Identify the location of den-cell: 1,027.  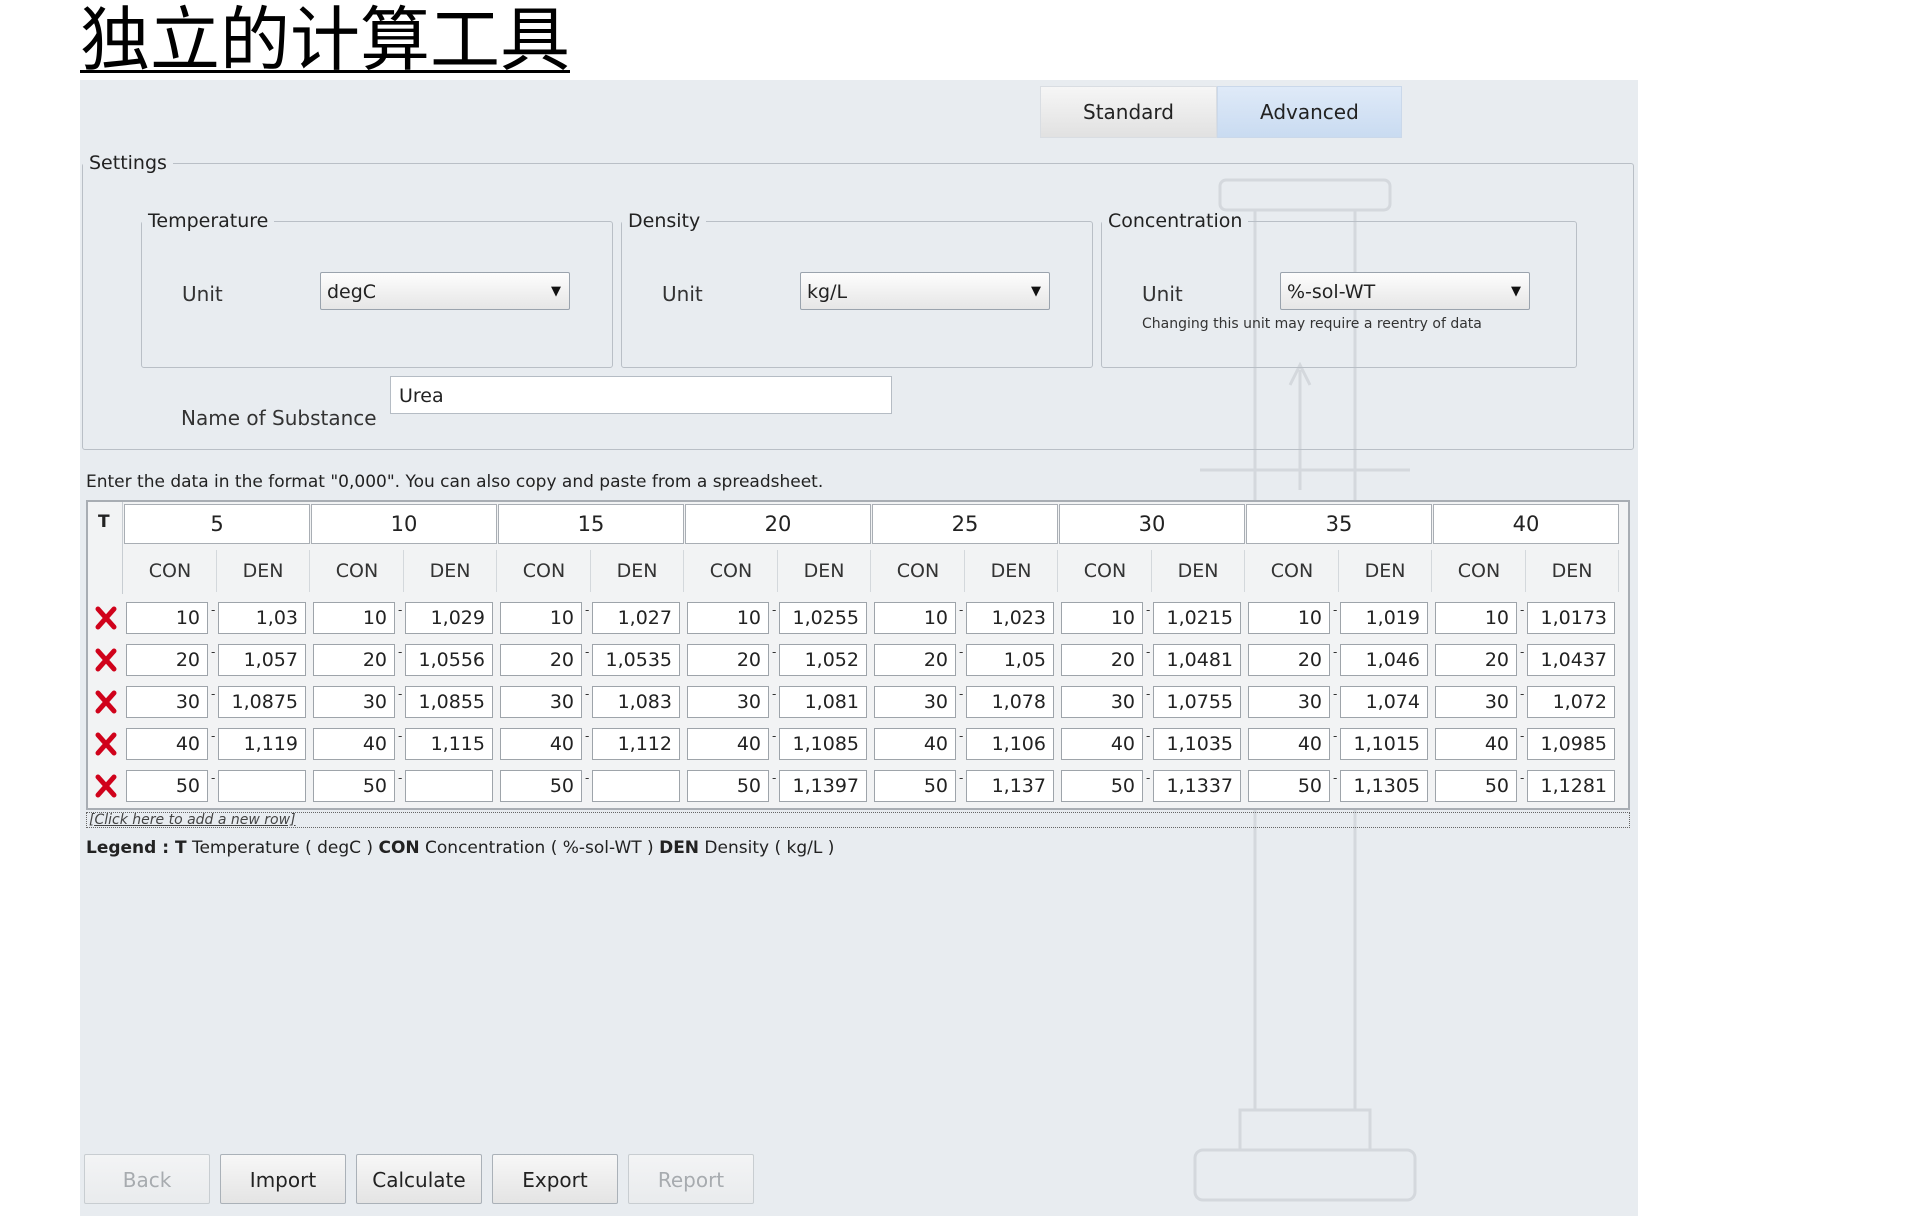
(636, 618).